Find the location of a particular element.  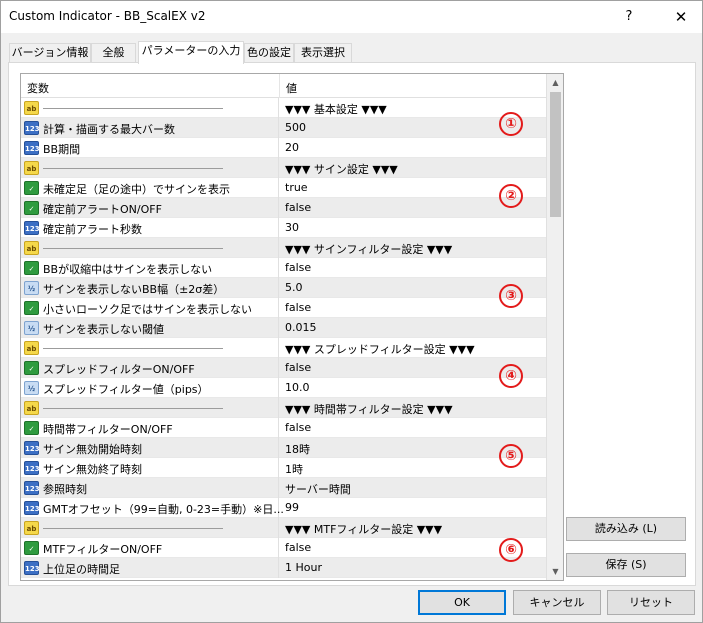

scroll-down-arrow-icon: ▼ is located at coordinates (555, 571).